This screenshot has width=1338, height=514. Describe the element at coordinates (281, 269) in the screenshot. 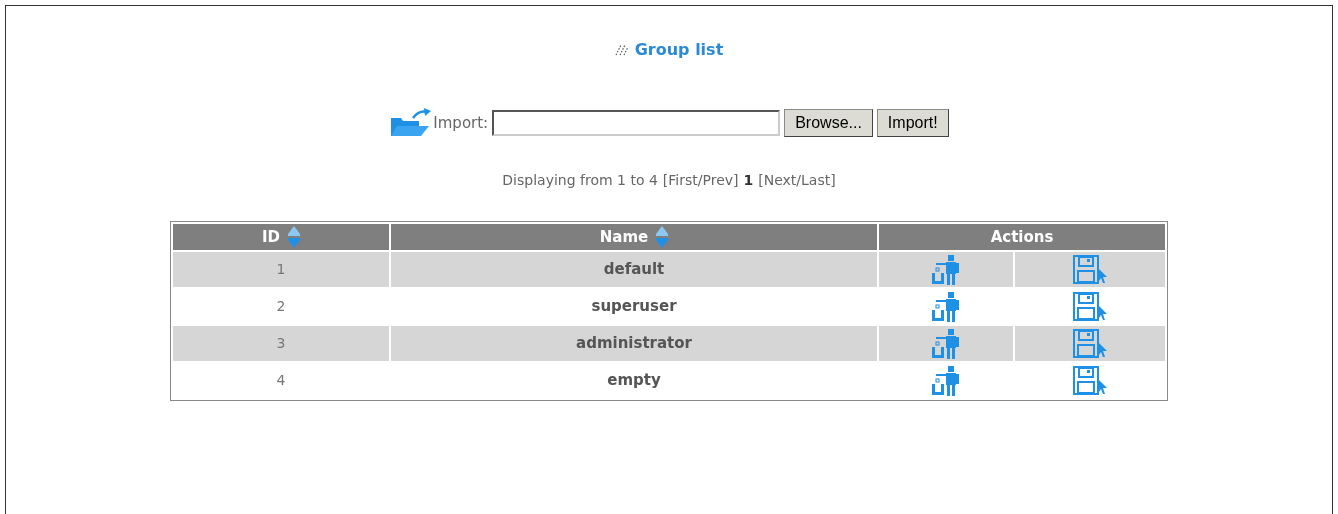

I see `table-cell: 1` at that location.